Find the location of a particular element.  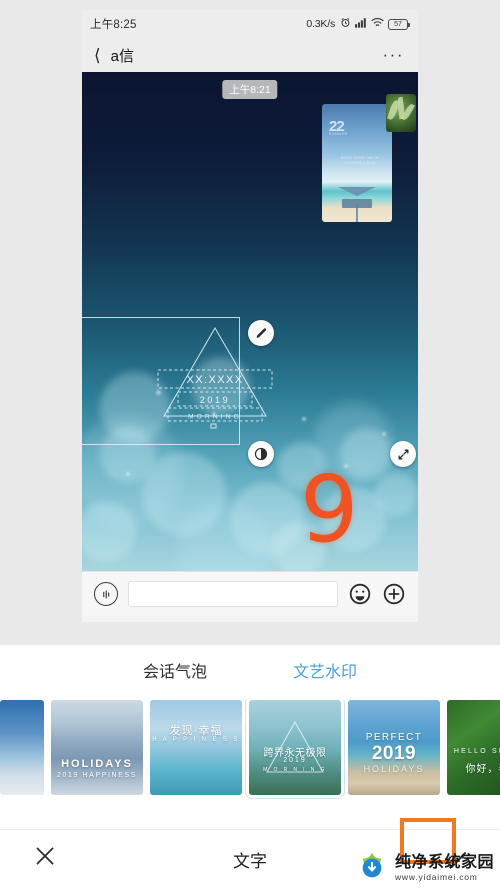

site-name: 纯净系统家园 is located at coordinates (444, 862).